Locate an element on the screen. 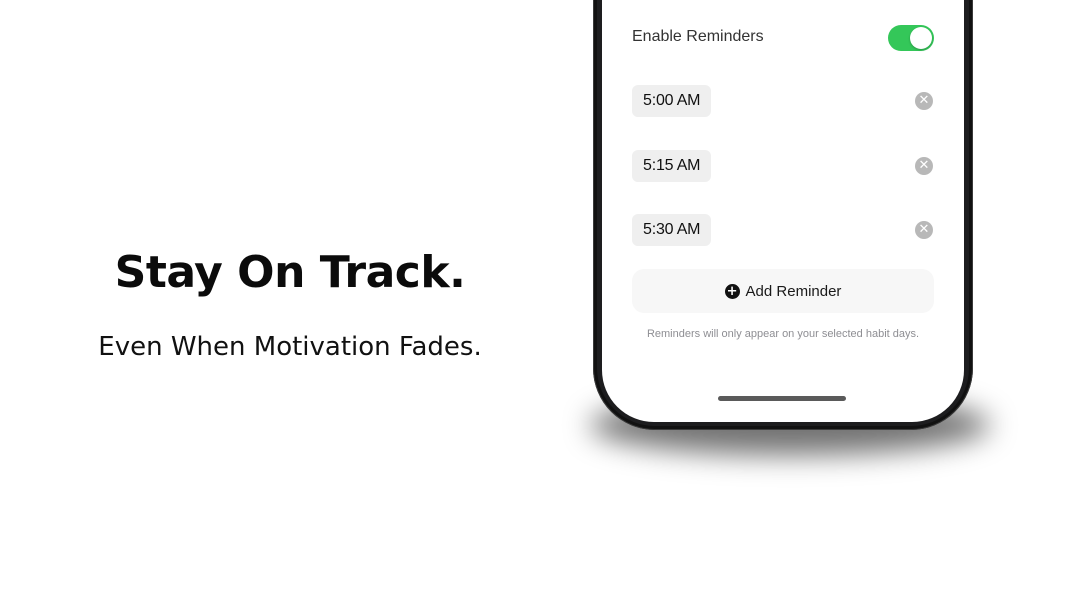  headline: Stay On Track. is located at coordinates (290, 272).